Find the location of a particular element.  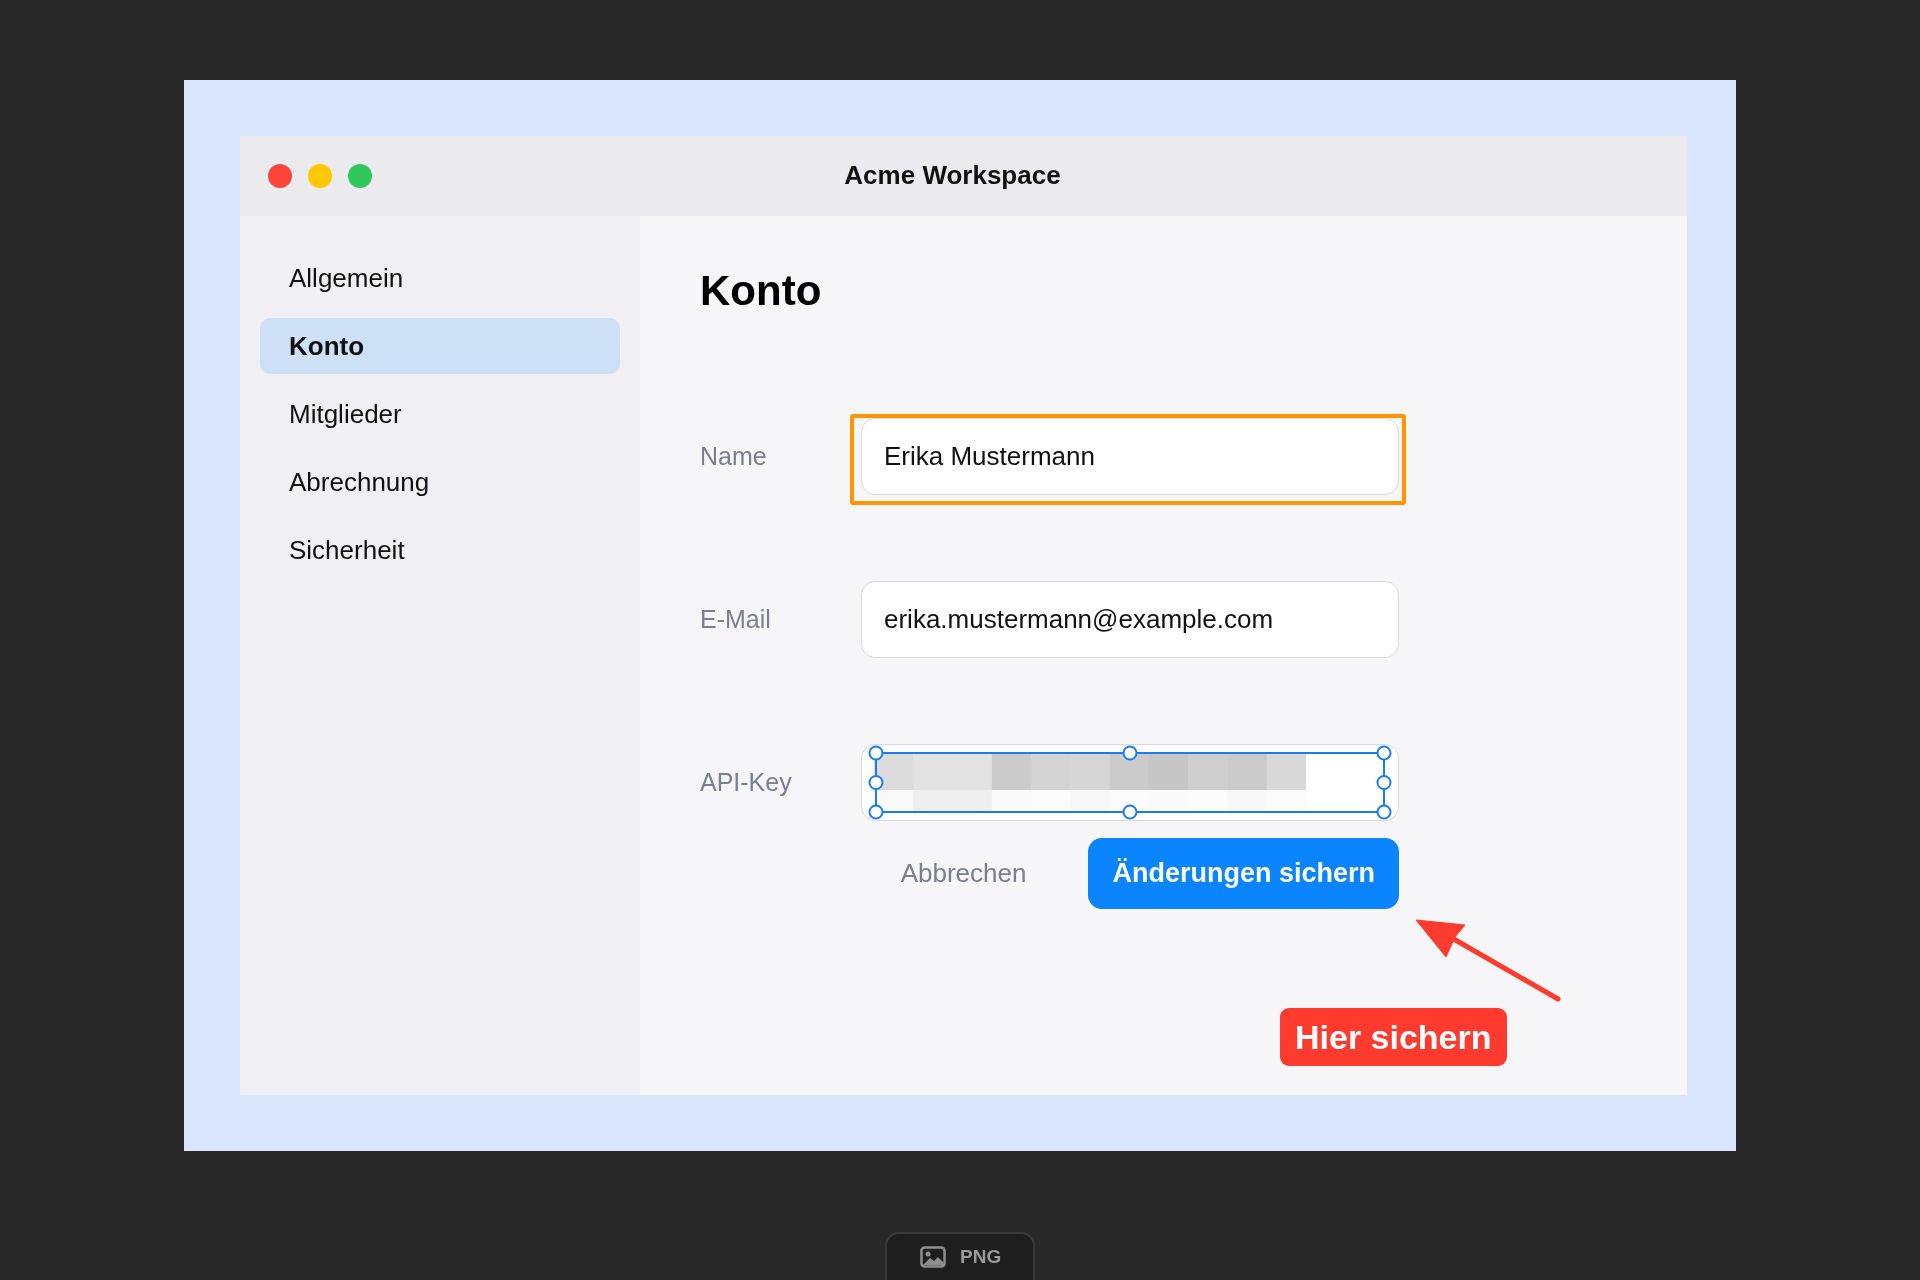

image-icon is located at coordinates (933, 1257).